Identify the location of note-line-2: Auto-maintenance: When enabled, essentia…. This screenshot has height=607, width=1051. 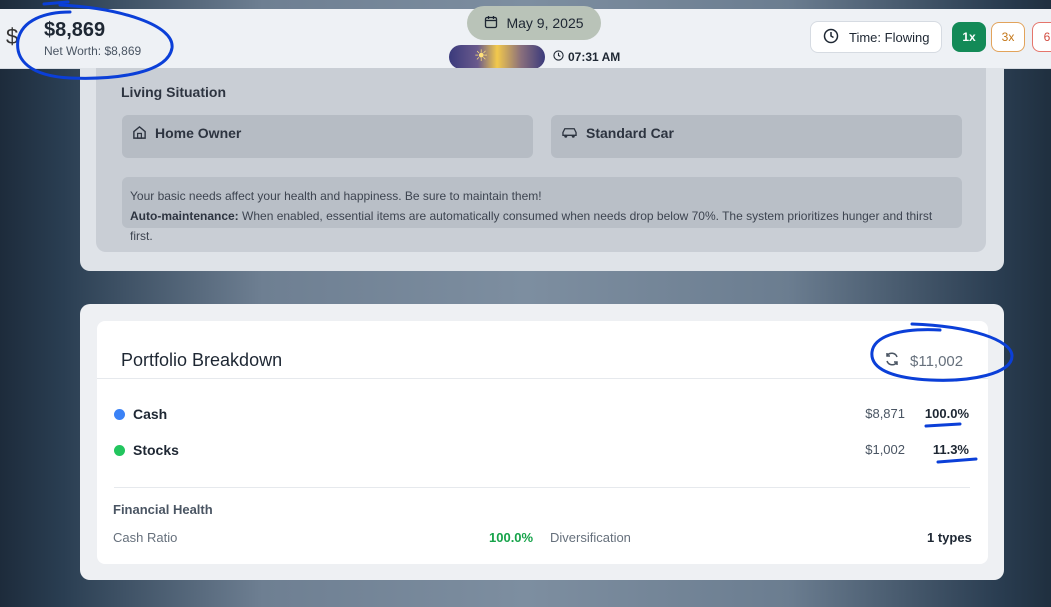
(542, 226).